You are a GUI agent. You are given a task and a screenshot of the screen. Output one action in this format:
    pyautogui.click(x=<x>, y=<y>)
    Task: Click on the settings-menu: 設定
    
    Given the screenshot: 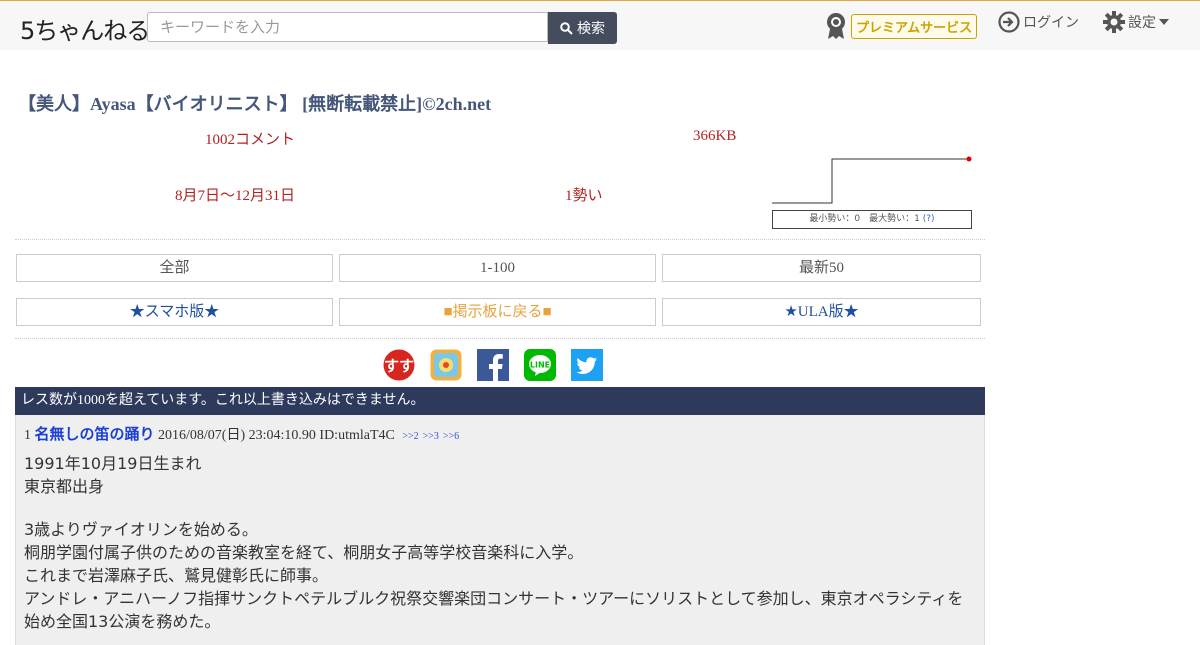 What is the action you would take?
    pyautogui.click(x=1136, y=22)
    